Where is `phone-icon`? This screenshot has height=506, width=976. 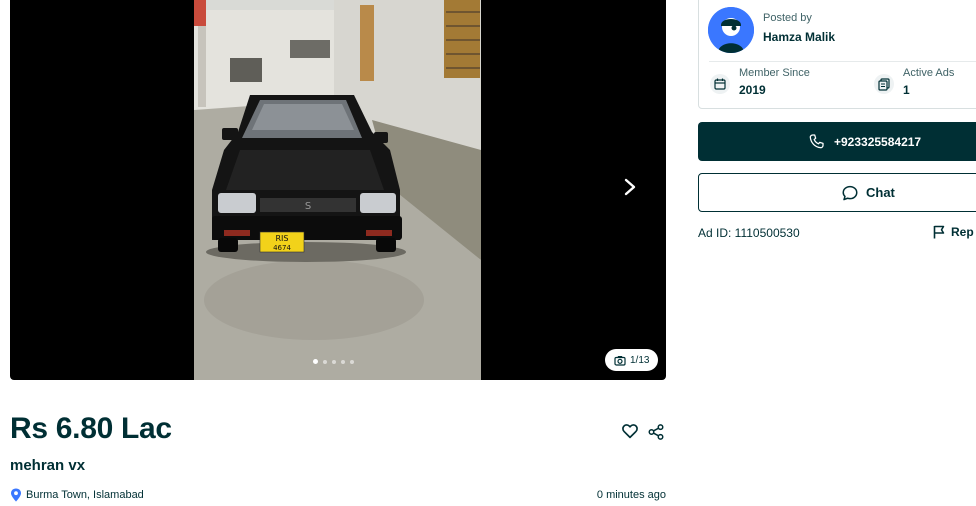 phone-icon is located at coordinates (816, 141).